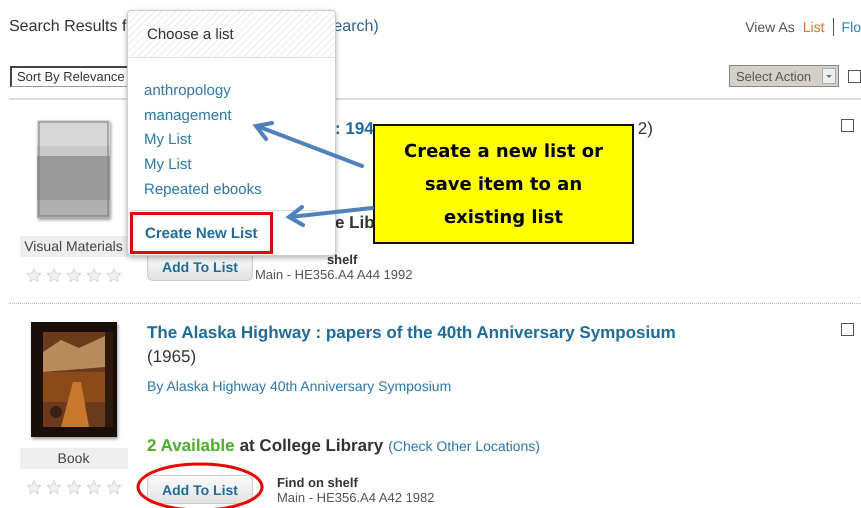  What do you see at coordinates (190, 34) in the screenshot?
I see `menu-title: Choose a list` at bounding box center [190, 34].